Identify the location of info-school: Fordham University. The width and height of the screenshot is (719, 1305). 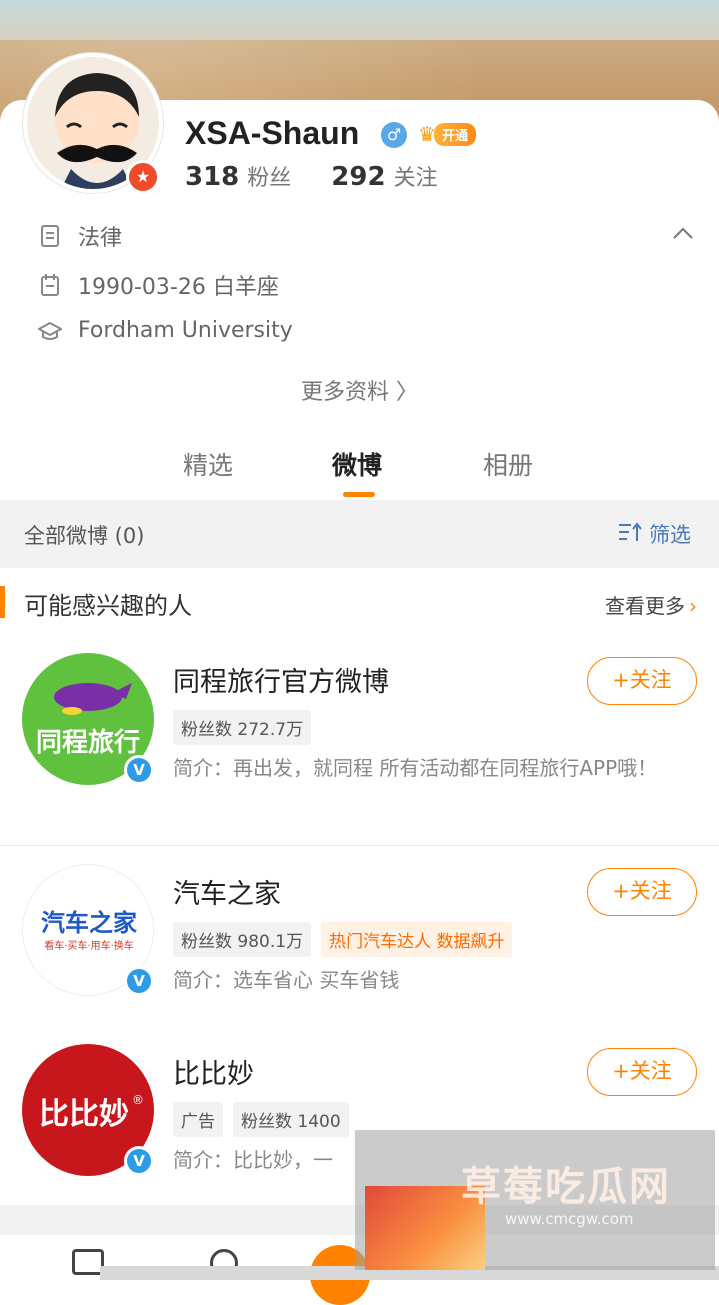
(165, 330).